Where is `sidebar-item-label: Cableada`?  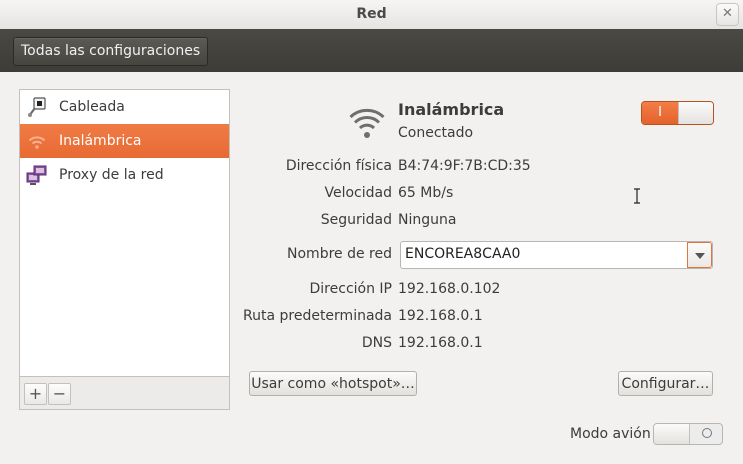
sidebar-item-label: Cableada is located at coordinates (92, 107).